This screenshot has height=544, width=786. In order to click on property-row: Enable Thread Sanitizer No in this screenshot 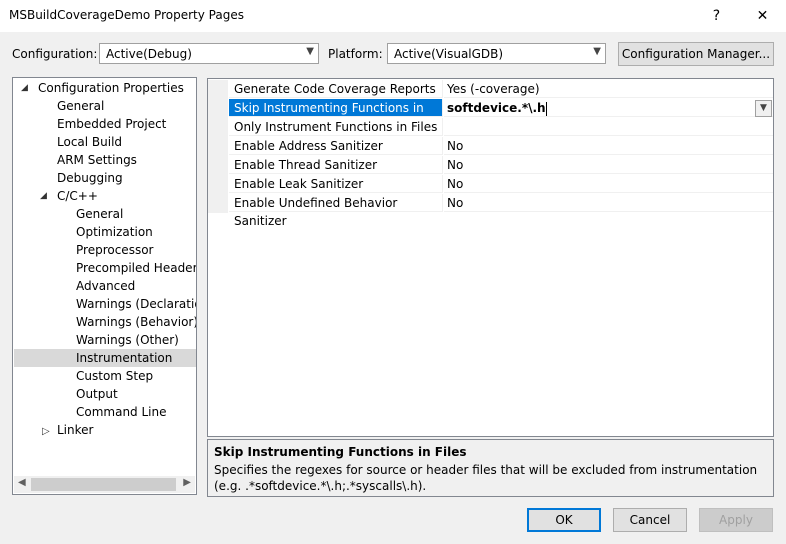, I will do `click(490, 165)`.